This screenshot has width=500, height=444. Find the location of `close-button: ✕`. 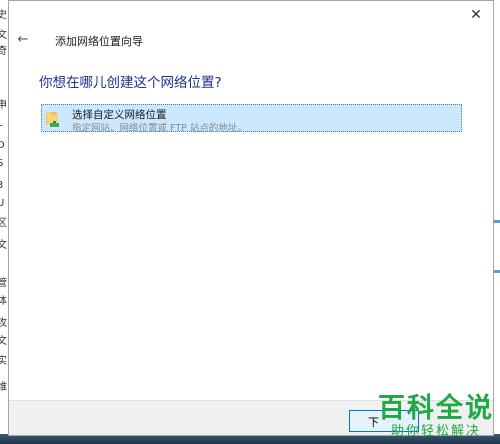

close-button: ✕ is located at coordinates (476, 15).